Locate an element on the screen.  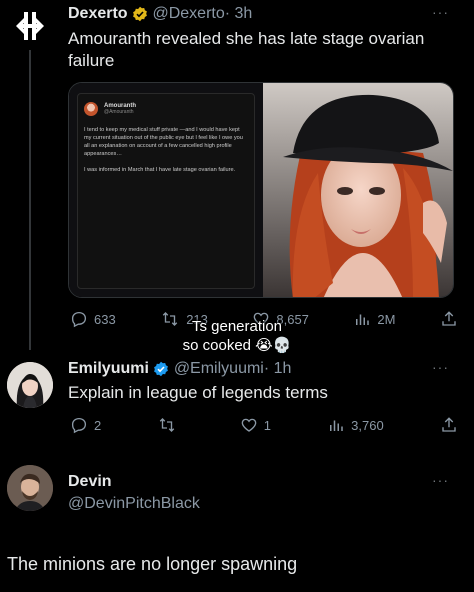
heart-icon is located at coordinates (249, 425).